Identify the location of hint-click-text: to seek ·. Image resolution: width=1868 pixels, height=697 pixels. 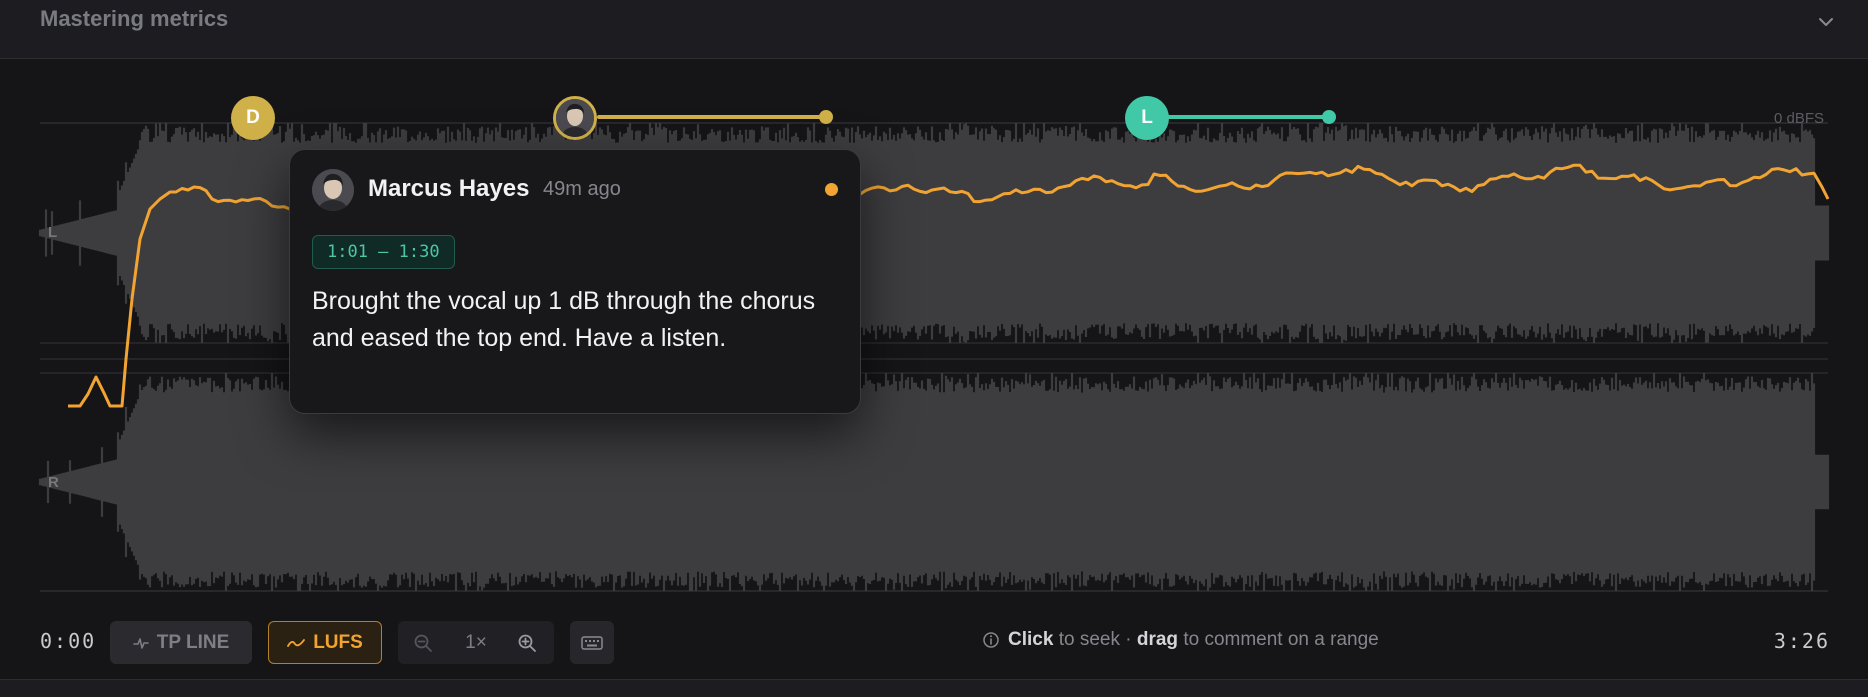
(1095, 639).